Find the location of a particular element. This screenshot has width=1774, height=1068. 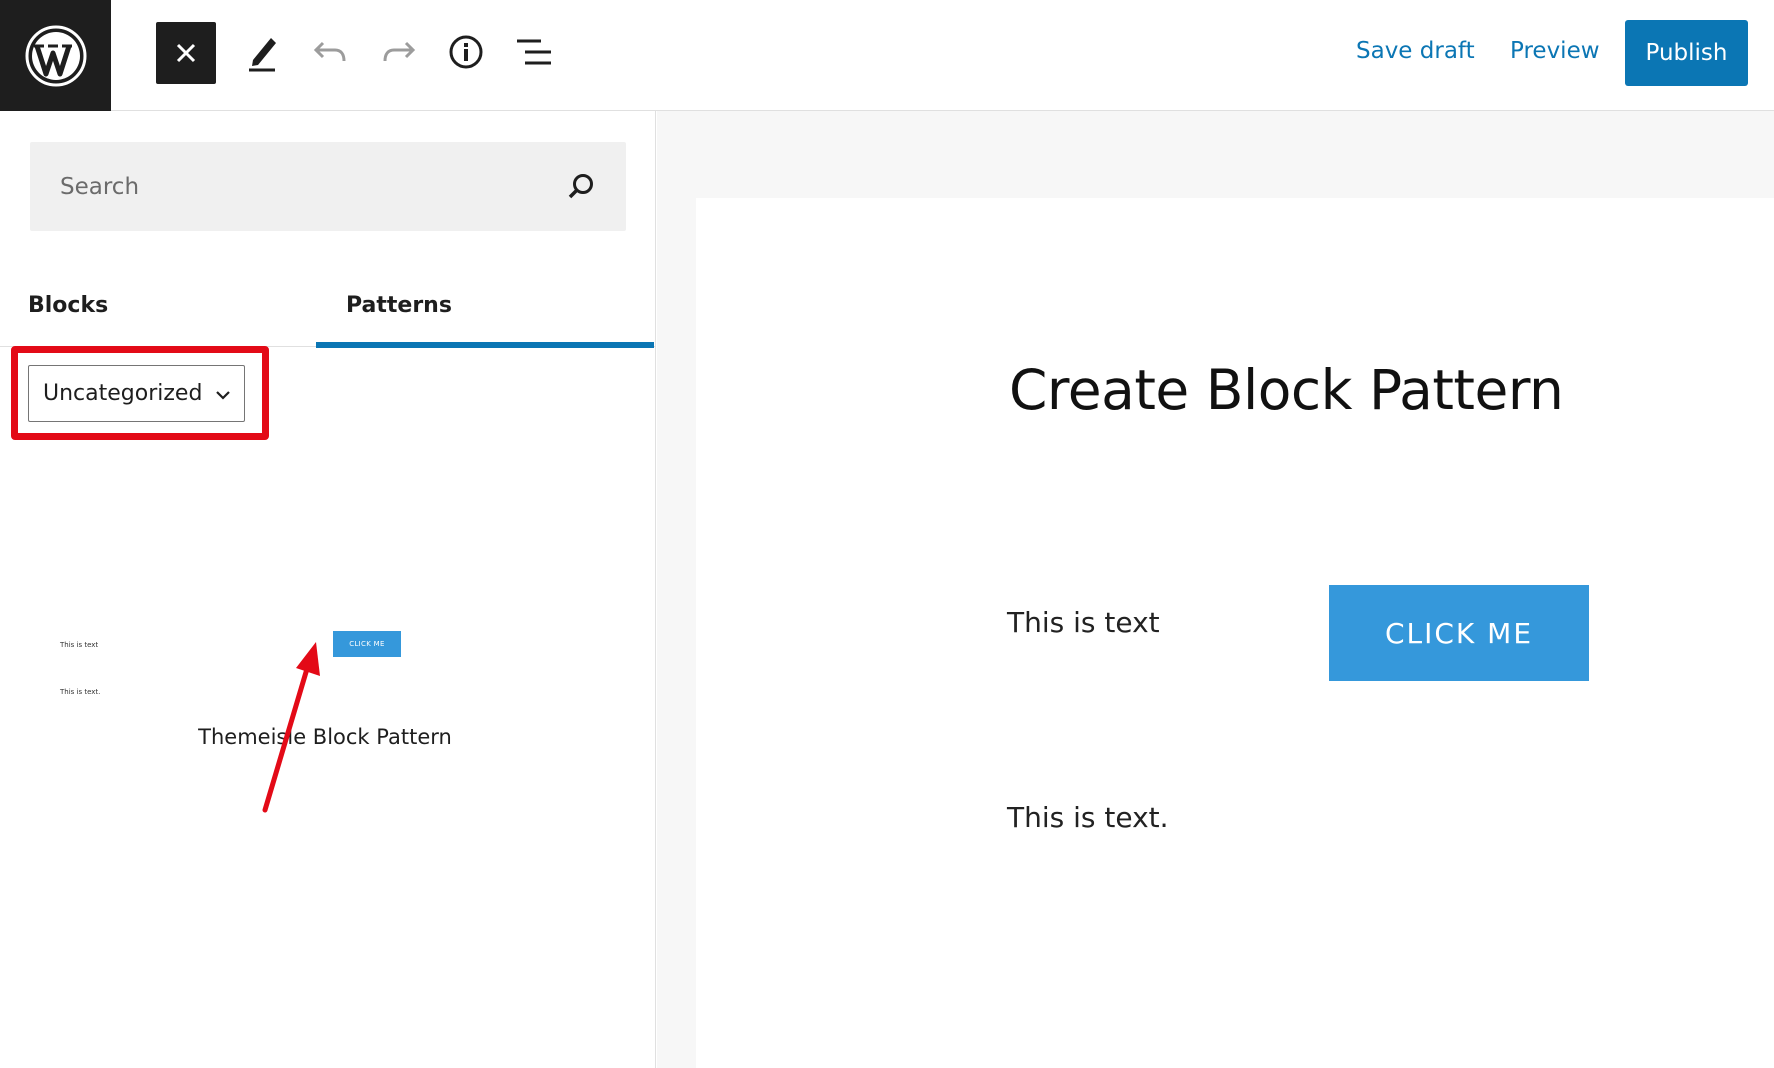

paragraph-block: This is text is located at coordinates (1083, 622).